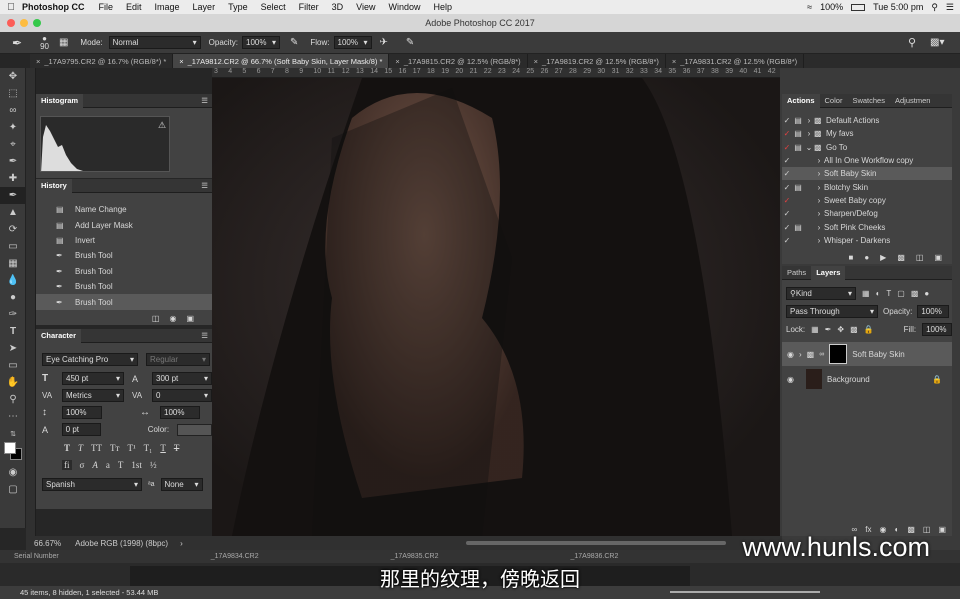 This screenshot has height=599, width=960. Describe the element at coordinates (854, 329) in the screenshot. I see `lock-artboard-icon: ▩` at that location.